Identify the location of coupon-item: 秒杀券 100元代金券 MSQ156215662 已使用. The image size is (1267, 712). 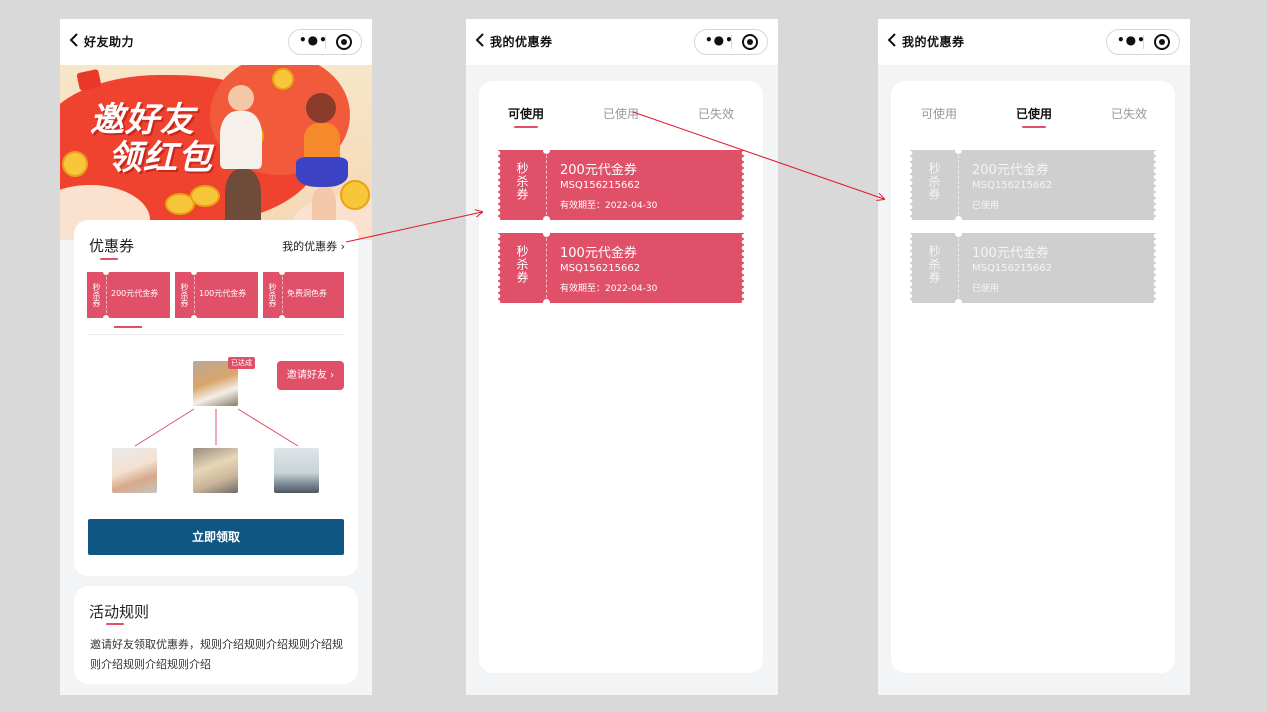
(1033, 268).